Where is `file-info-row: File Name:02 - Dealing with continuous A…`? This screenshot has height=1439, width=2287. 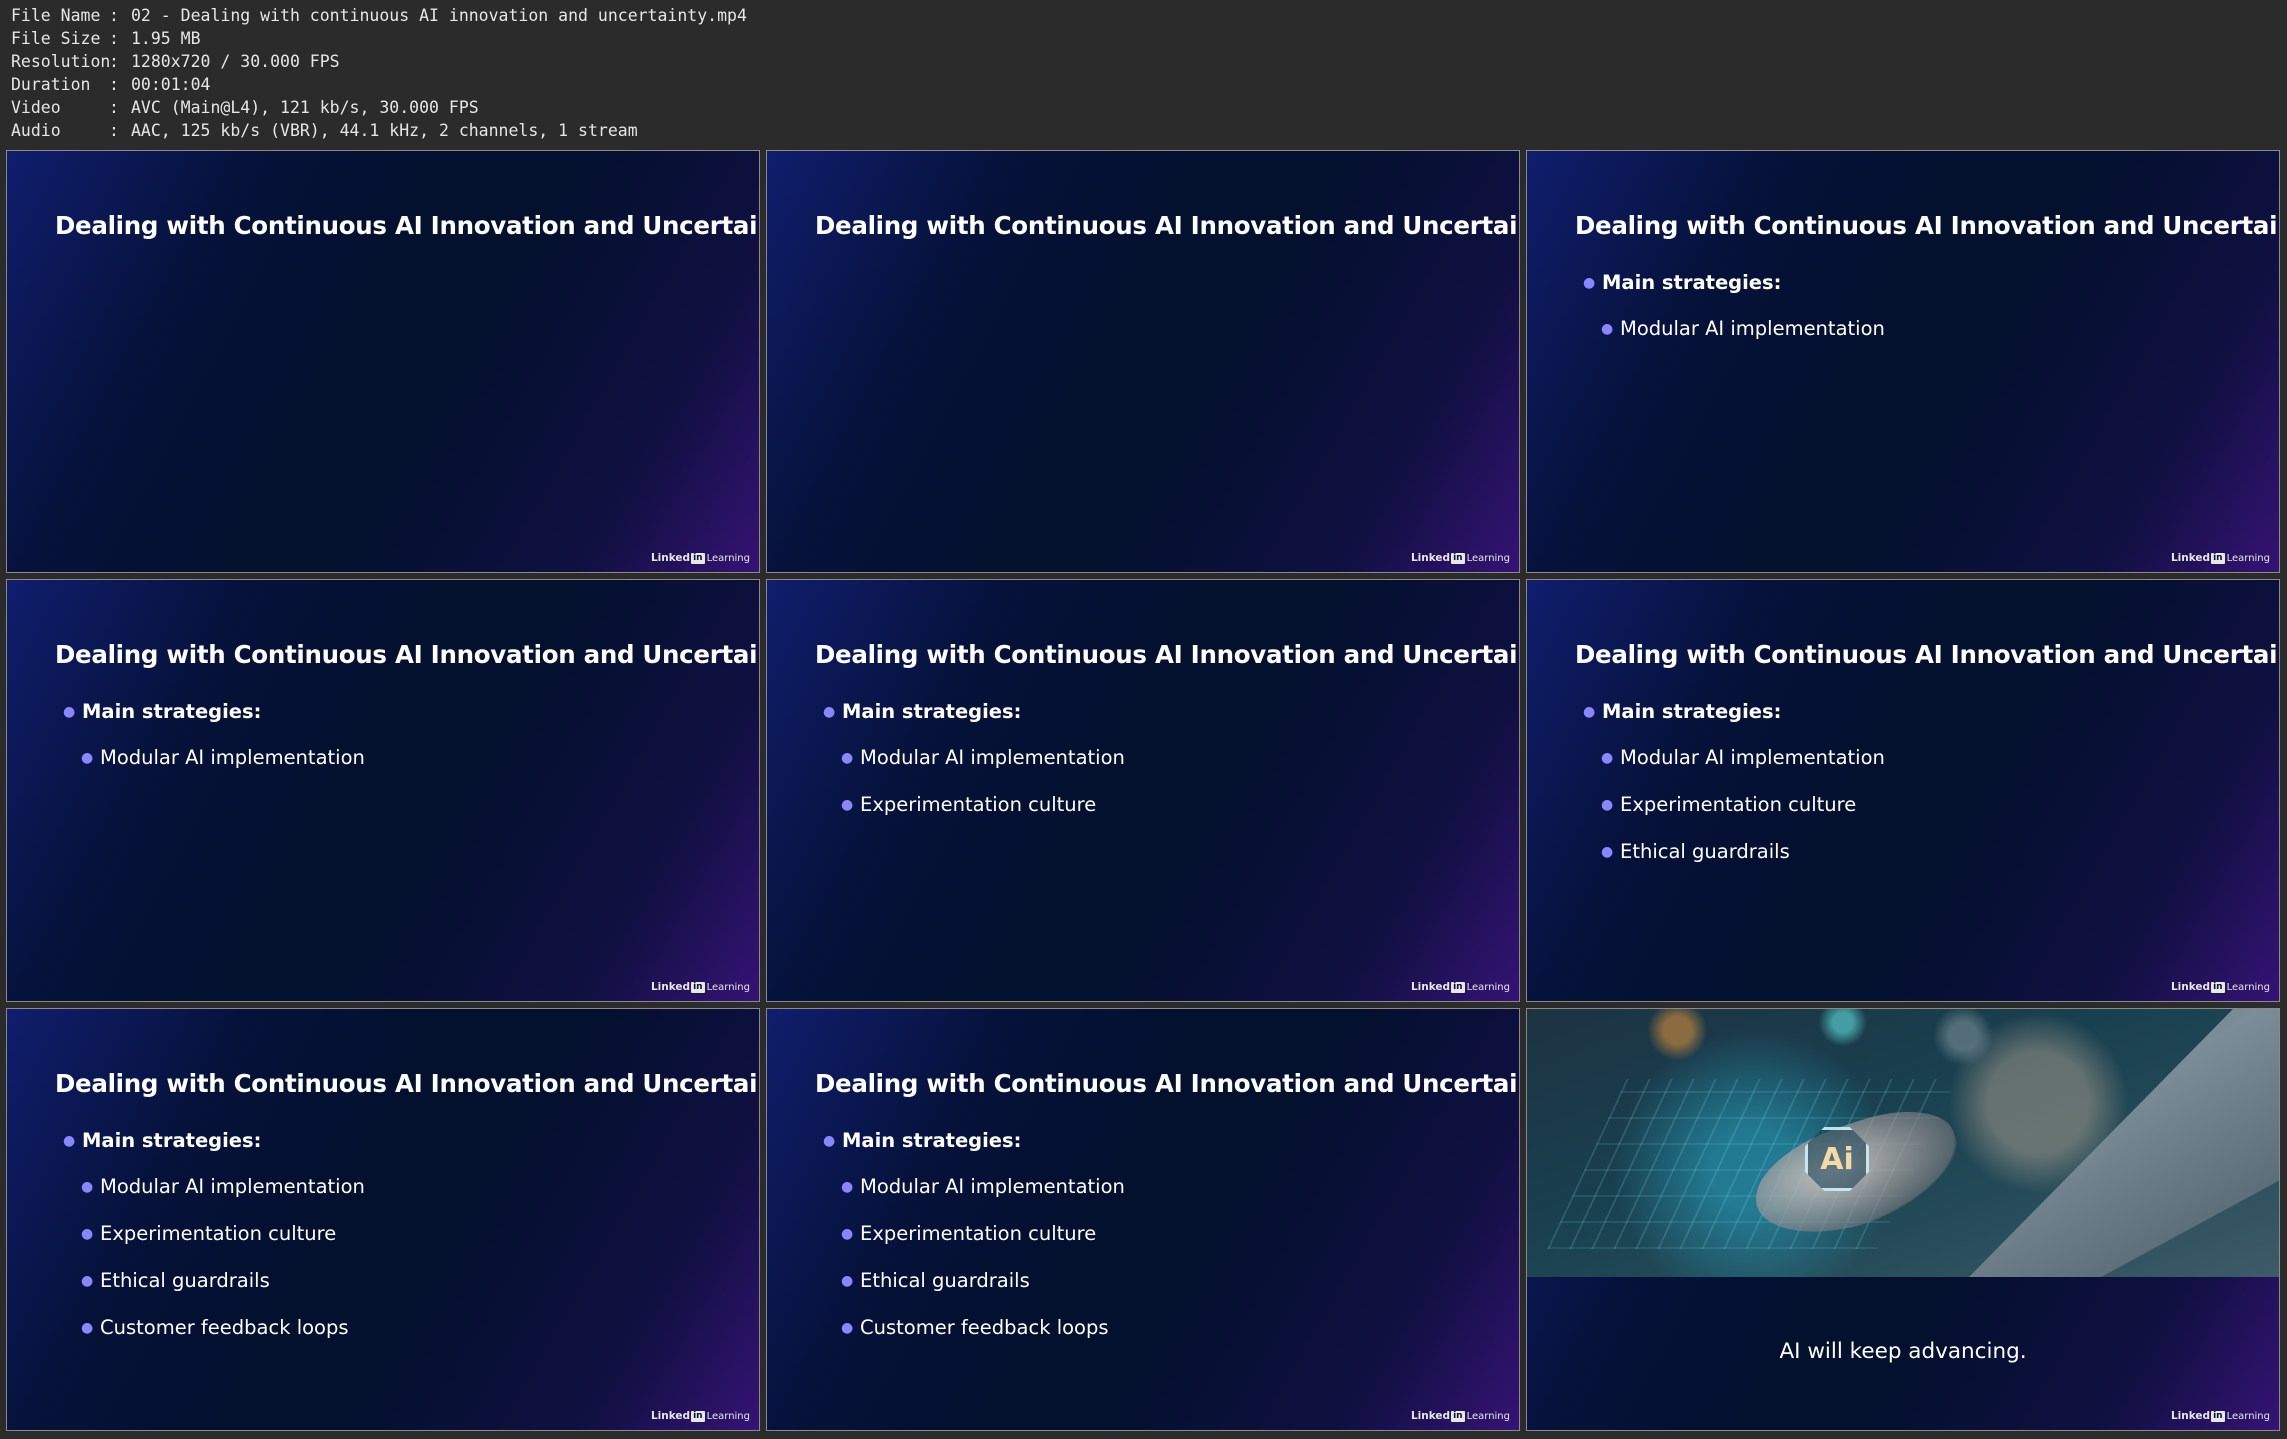
file-info-row: File Name:02 - Dealing with continuous A… is located at coordinates (379, 15).